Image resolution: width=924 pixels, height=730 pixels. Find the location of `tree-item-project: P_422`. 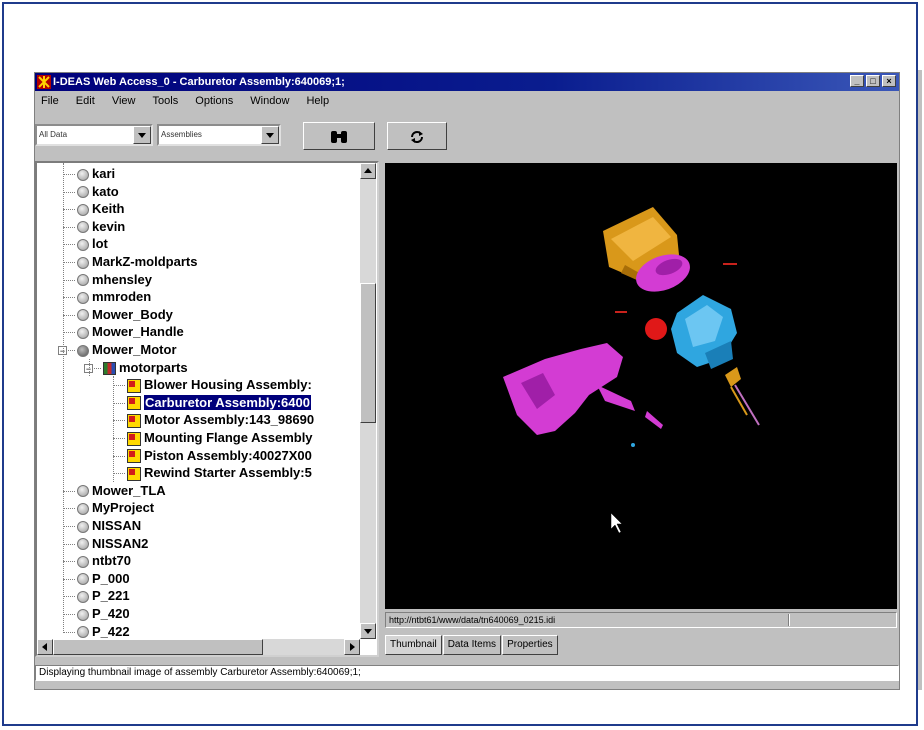

tree-item-project: P_422 is located at coordinates (103, 632).